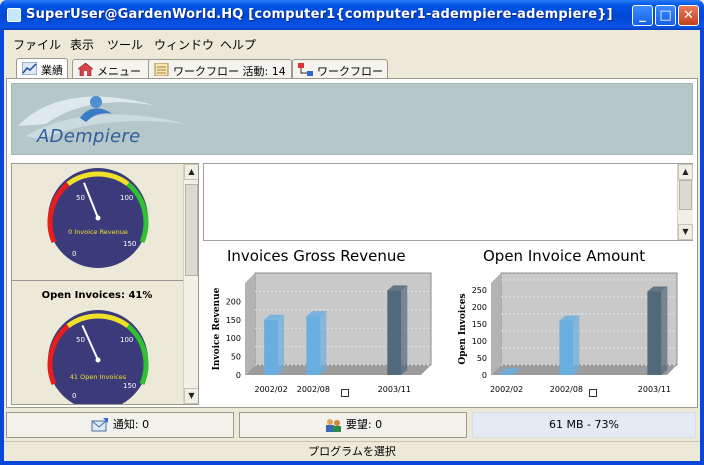 This screenshot has width=704, height=465. What do you see at coordinates (217, 328) in the screenshot?
I see `y-axis-label: Invoice Revenue` at bounding box center [217, 328].